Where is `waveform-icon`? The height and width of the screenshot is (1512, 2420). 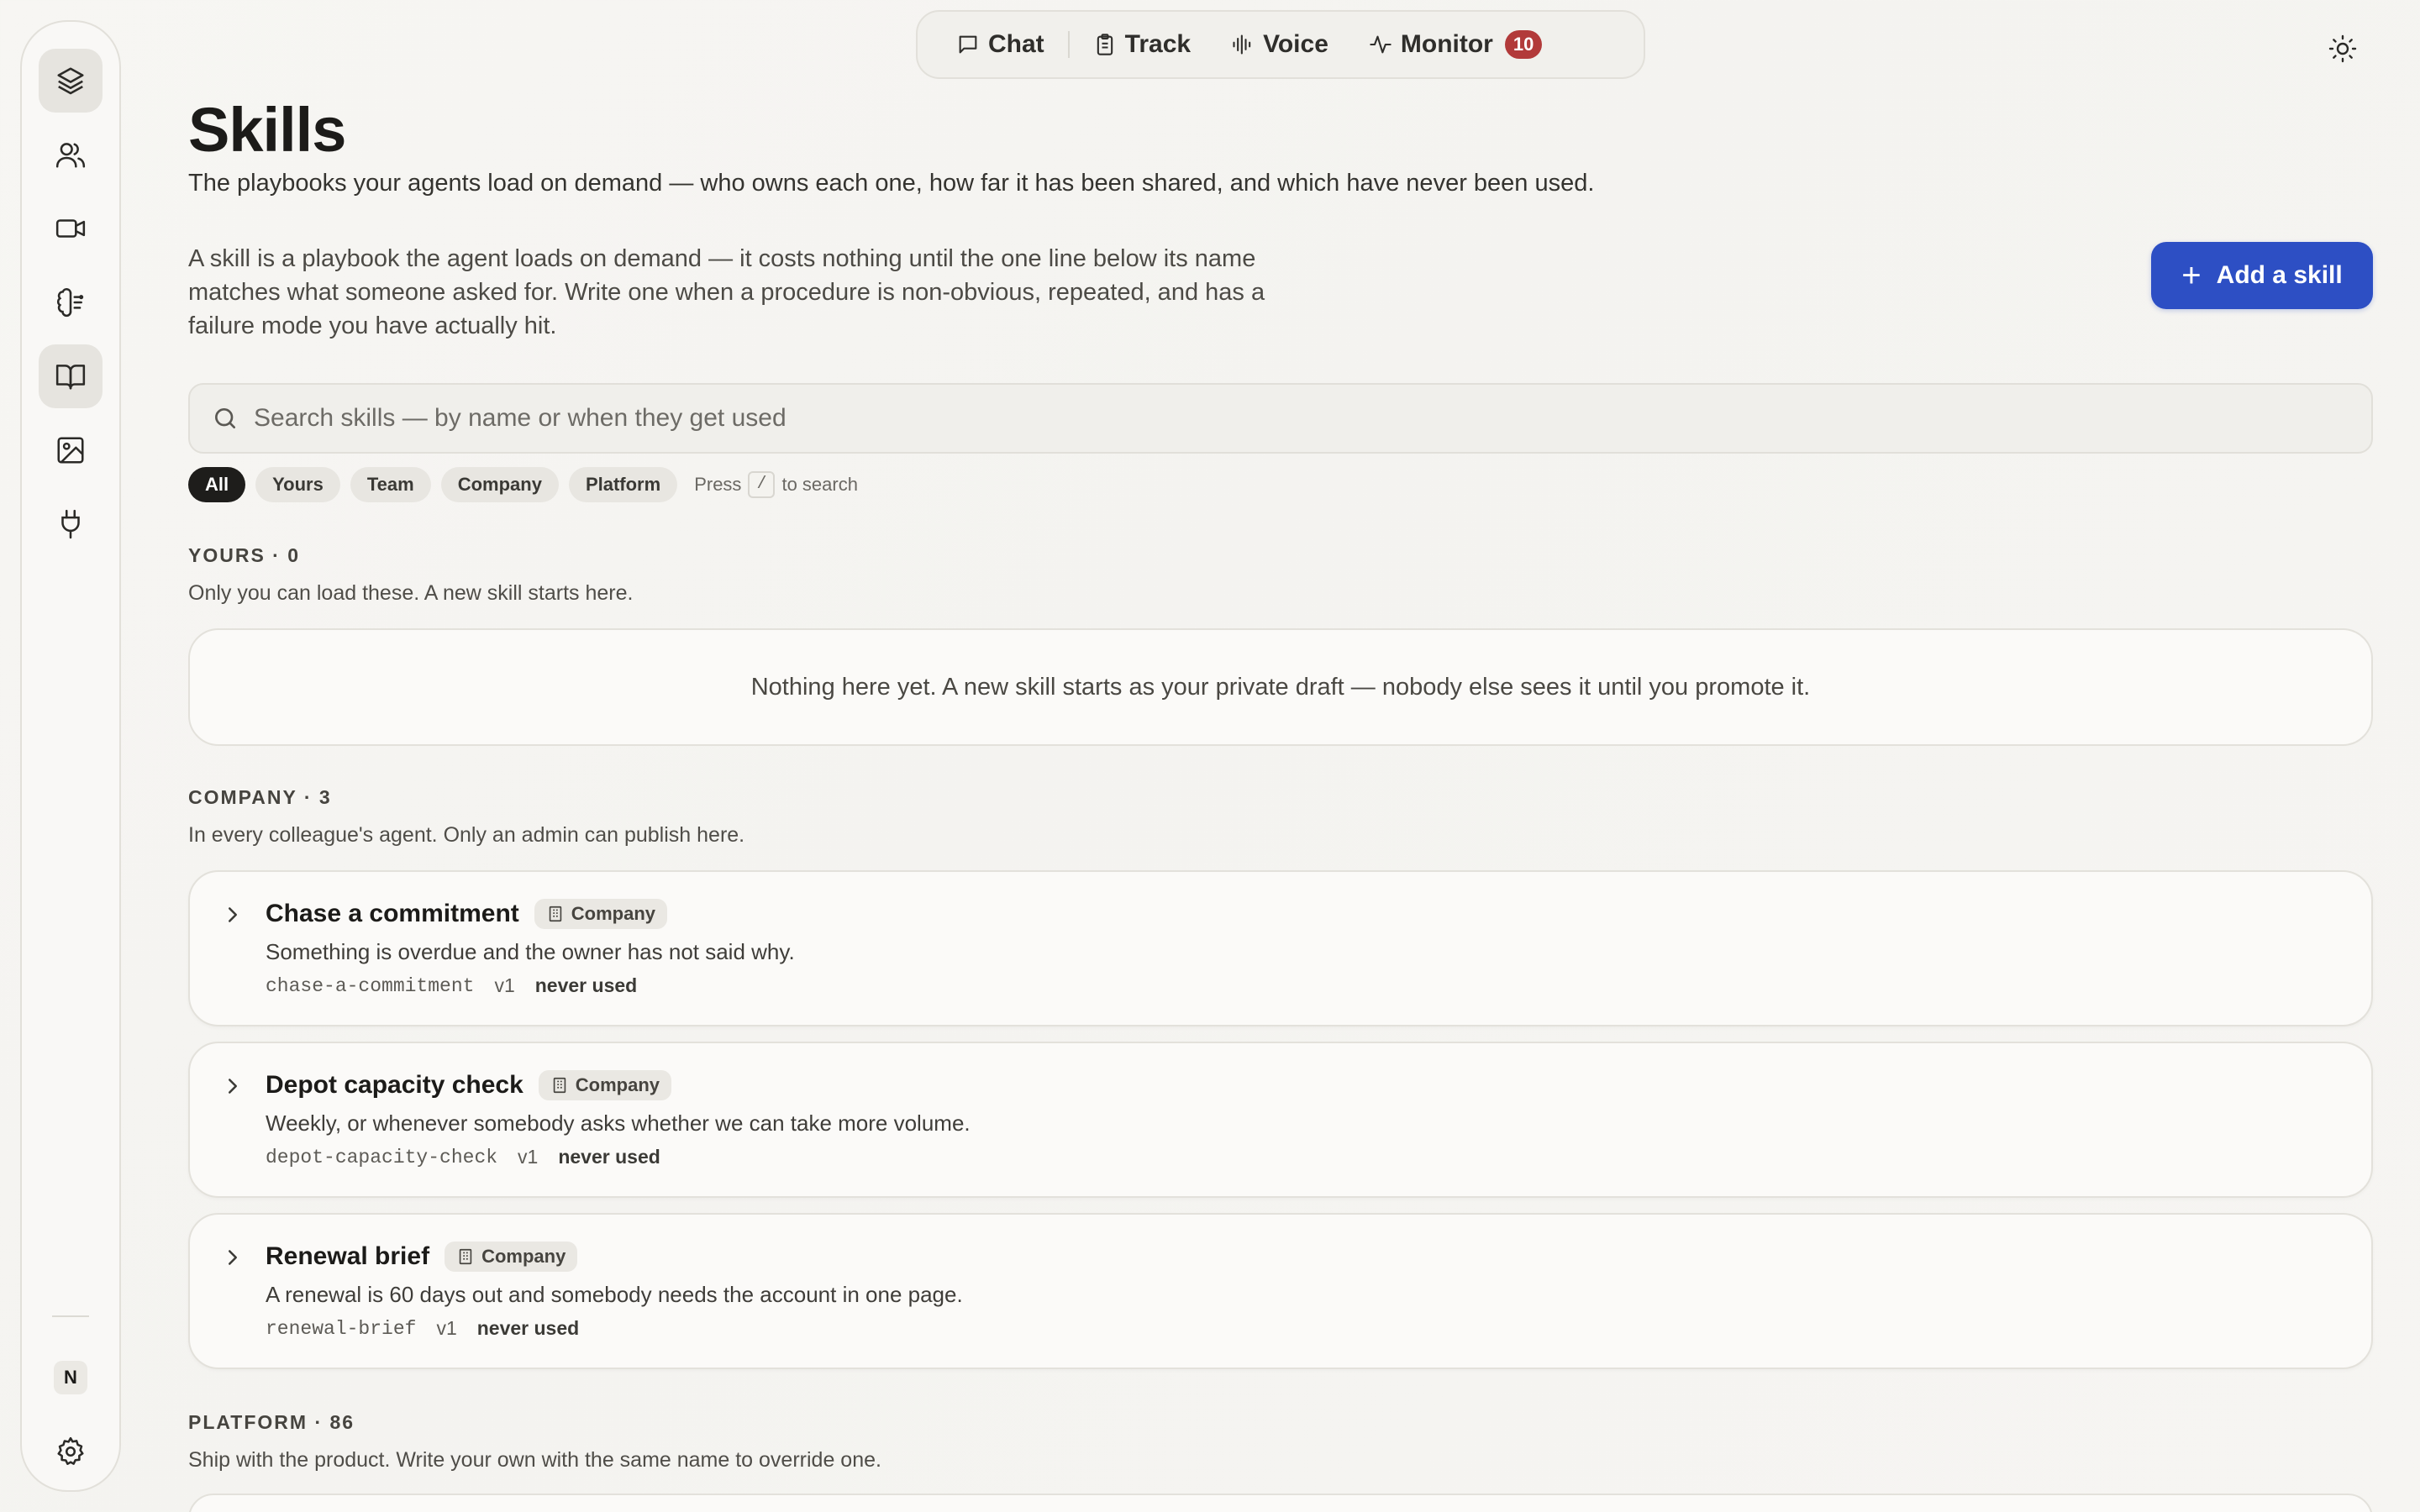
waveform-icon is located at coordinates (1242, 44).